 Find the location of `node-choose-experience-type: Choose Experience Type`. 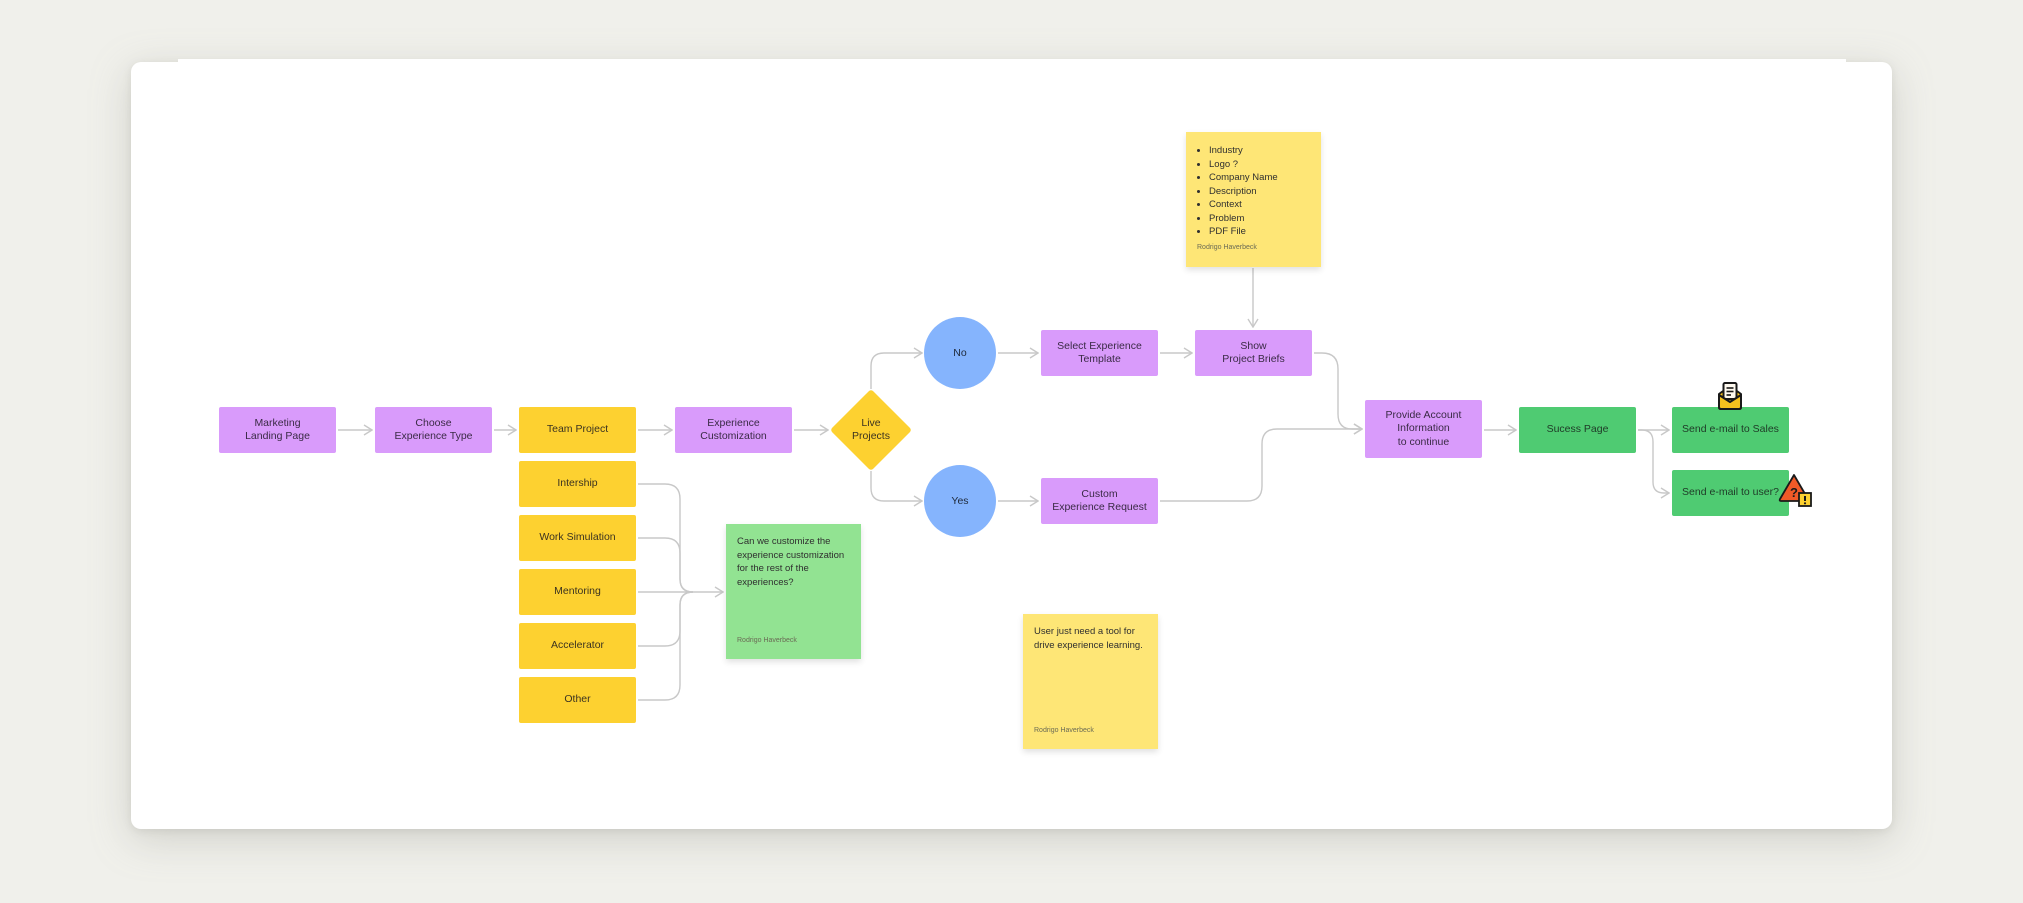

node-choose-experience-type: Choose Experience Type is located at coordinates (433, 430).